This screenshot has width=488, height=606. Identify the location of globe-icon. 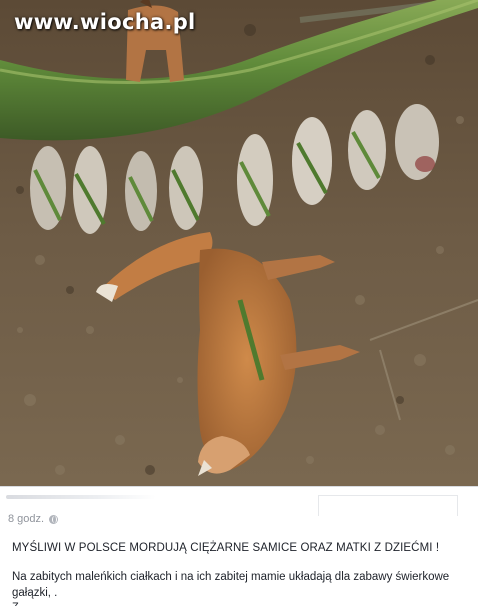
(54, 519).